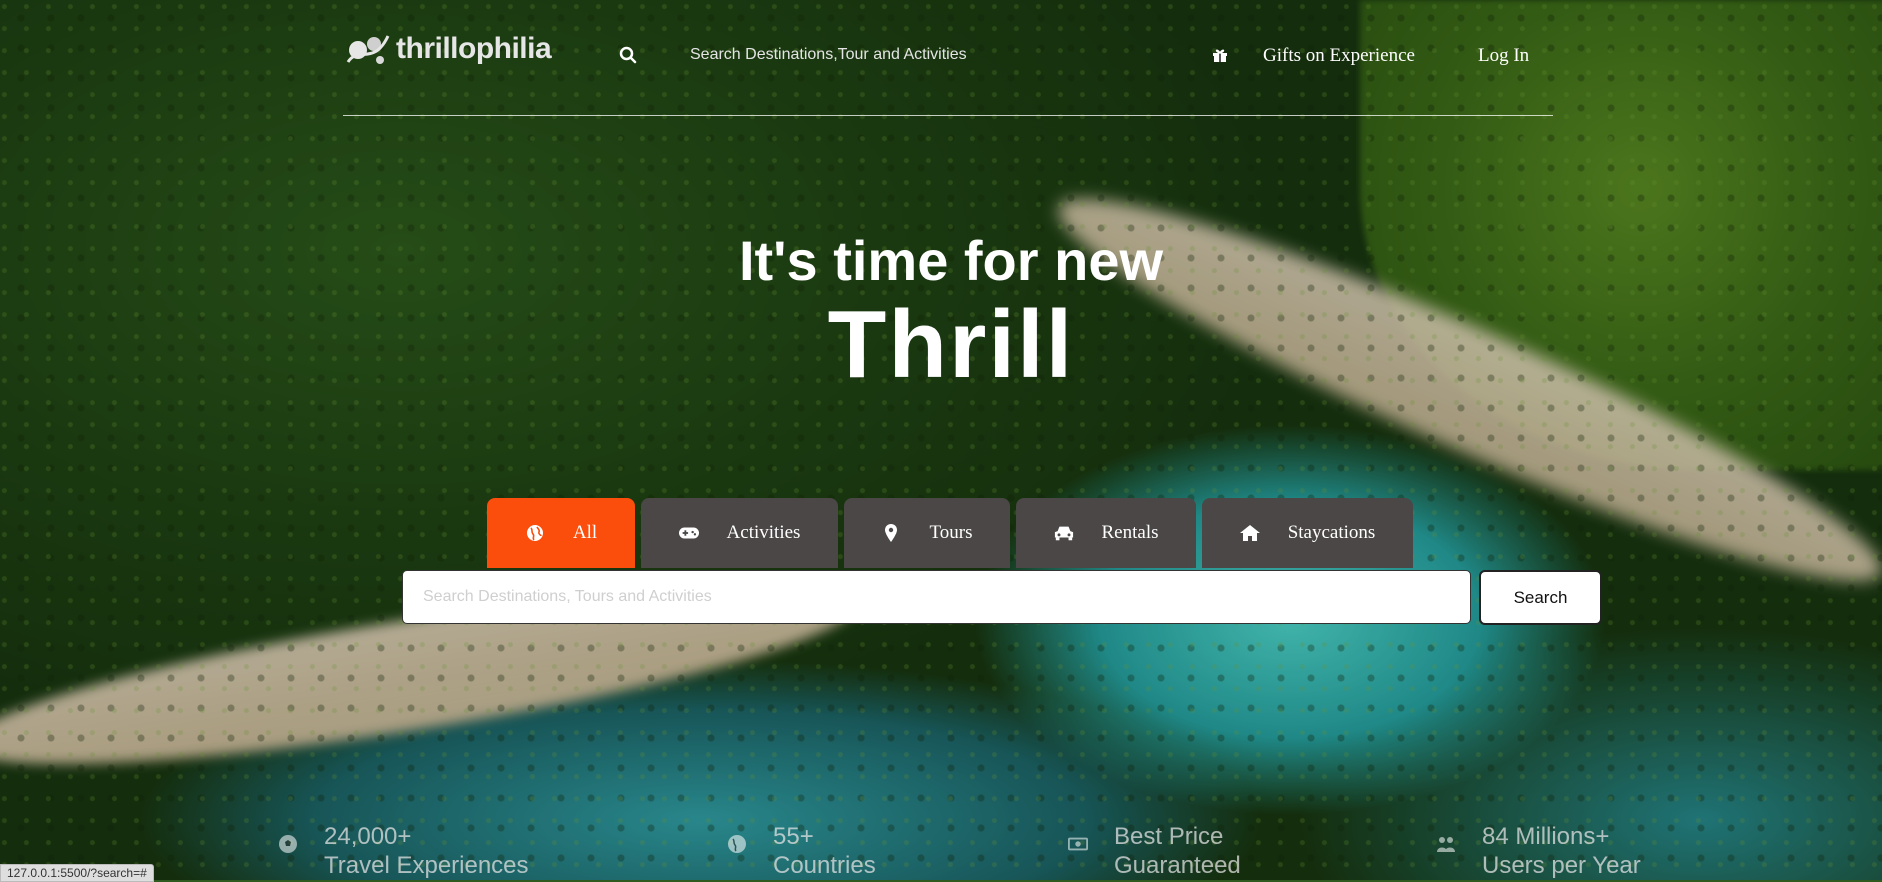 The image size is (1882, 882). I want to click on stat-experiences: 24,000+ Travel Experiences, so click(403, 851).